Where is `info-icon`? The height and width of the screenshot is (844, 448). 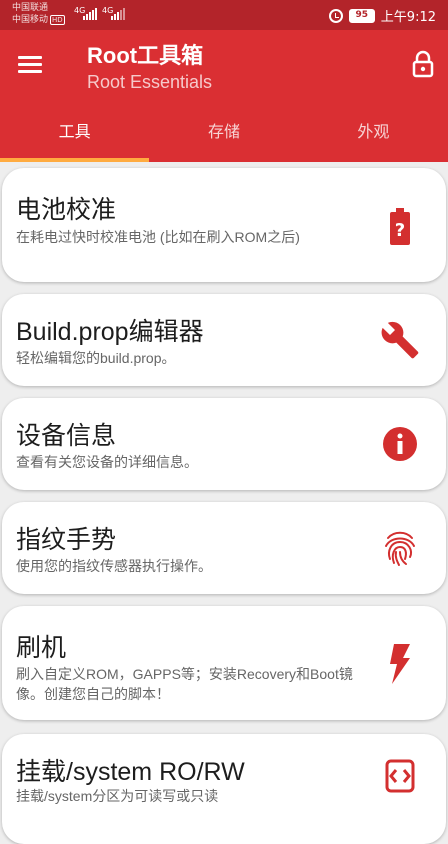 info-icon is located at coordinates (400, 444).